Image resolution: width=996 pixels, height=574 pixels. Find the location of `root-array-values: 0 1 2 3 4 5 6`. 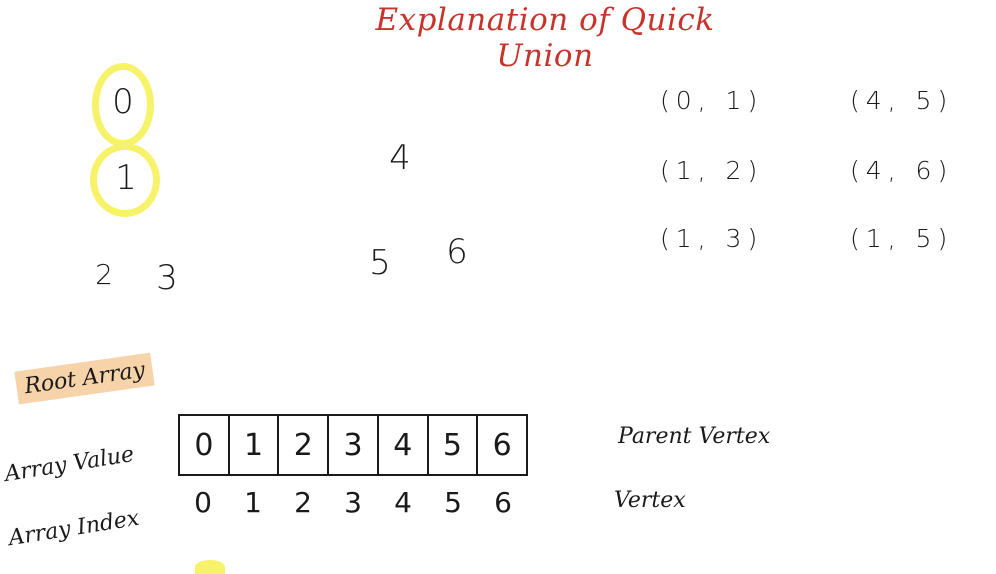

root-array-values: 0 1 2 3 4 5 6 is located at coordinates (353, 445).